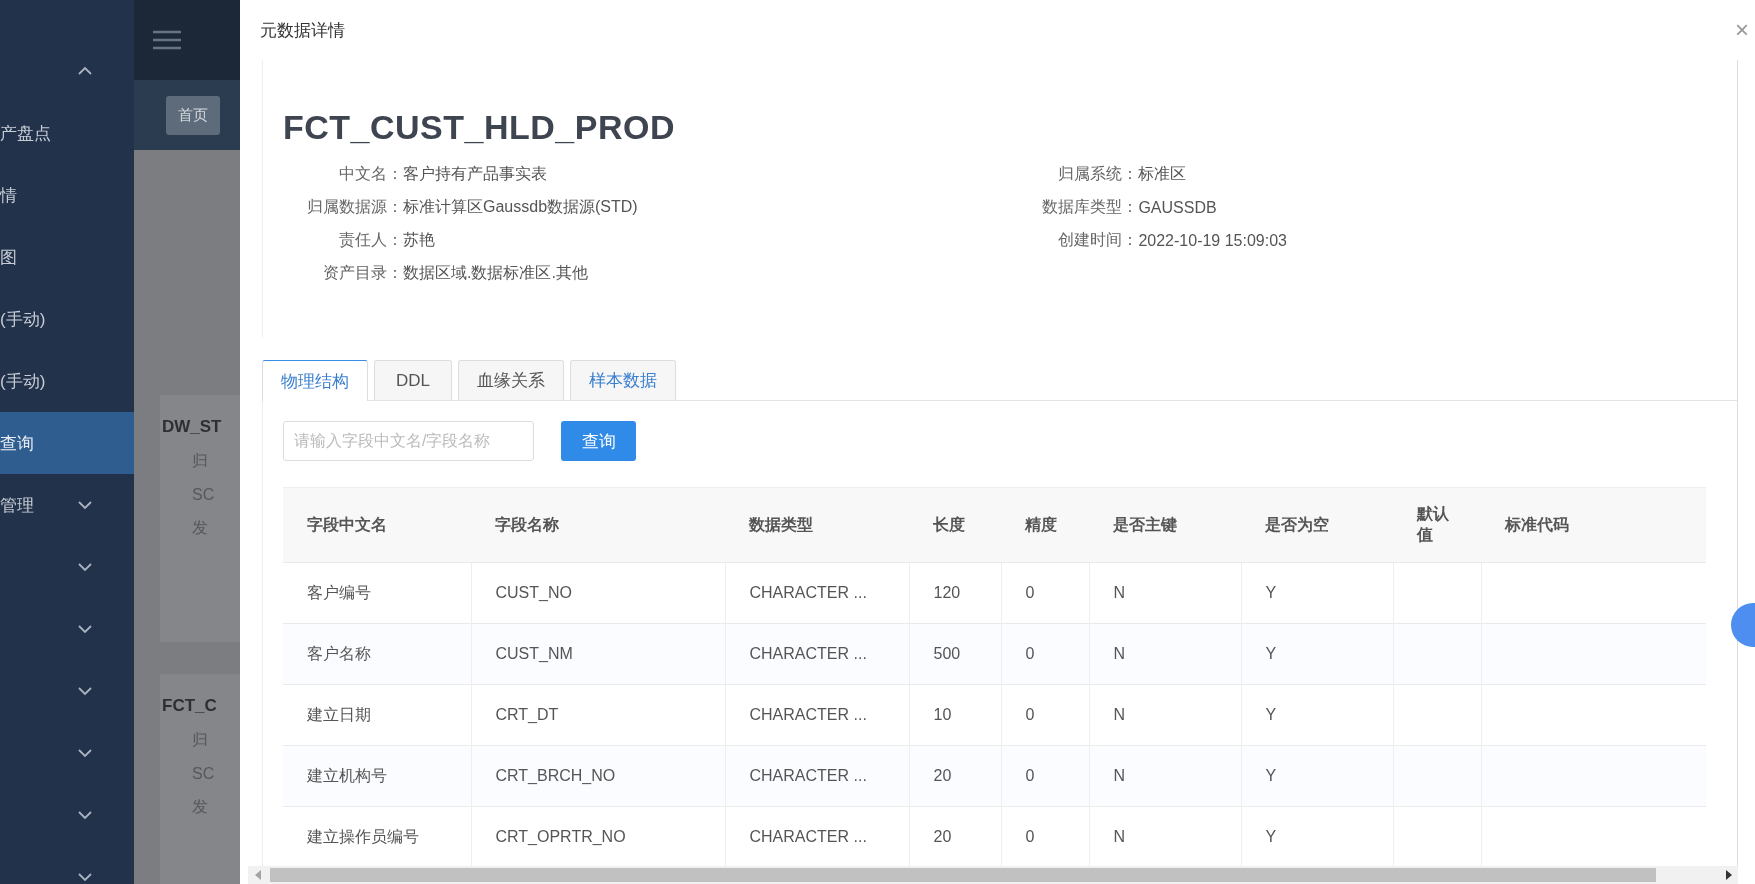 The image size is (1755, 884). Describe the element at coordinates (67, 133) in the screenshot. I see `sidebar-item: 产盘点` at that location.